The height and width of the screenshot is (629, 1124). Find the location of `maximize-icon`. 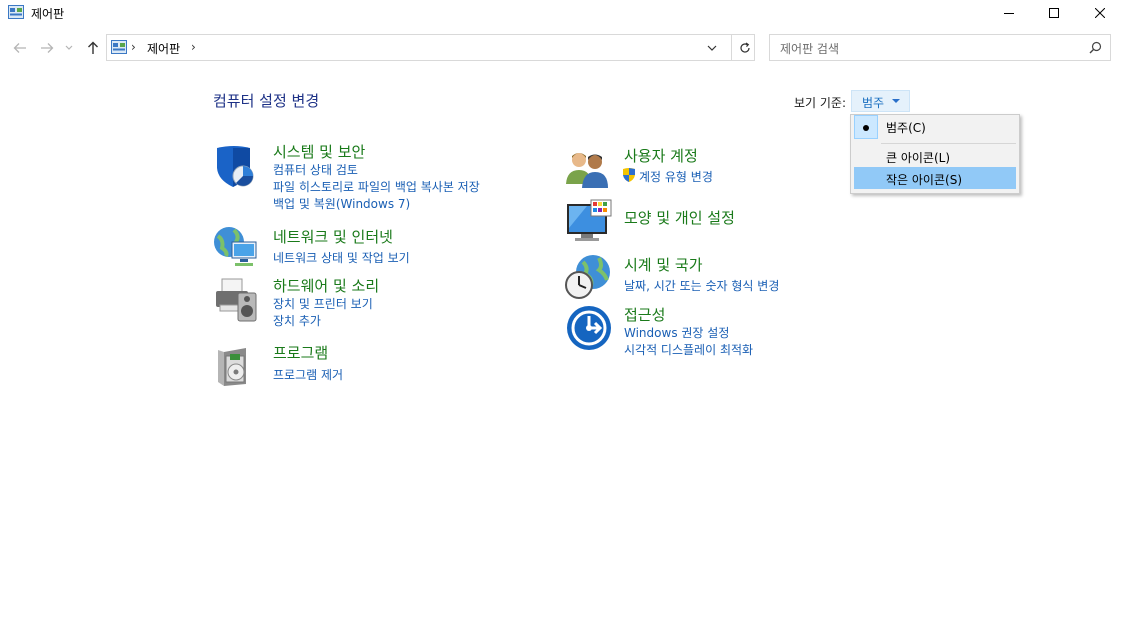

maximize-icon is located at coordinates (1054, 13).